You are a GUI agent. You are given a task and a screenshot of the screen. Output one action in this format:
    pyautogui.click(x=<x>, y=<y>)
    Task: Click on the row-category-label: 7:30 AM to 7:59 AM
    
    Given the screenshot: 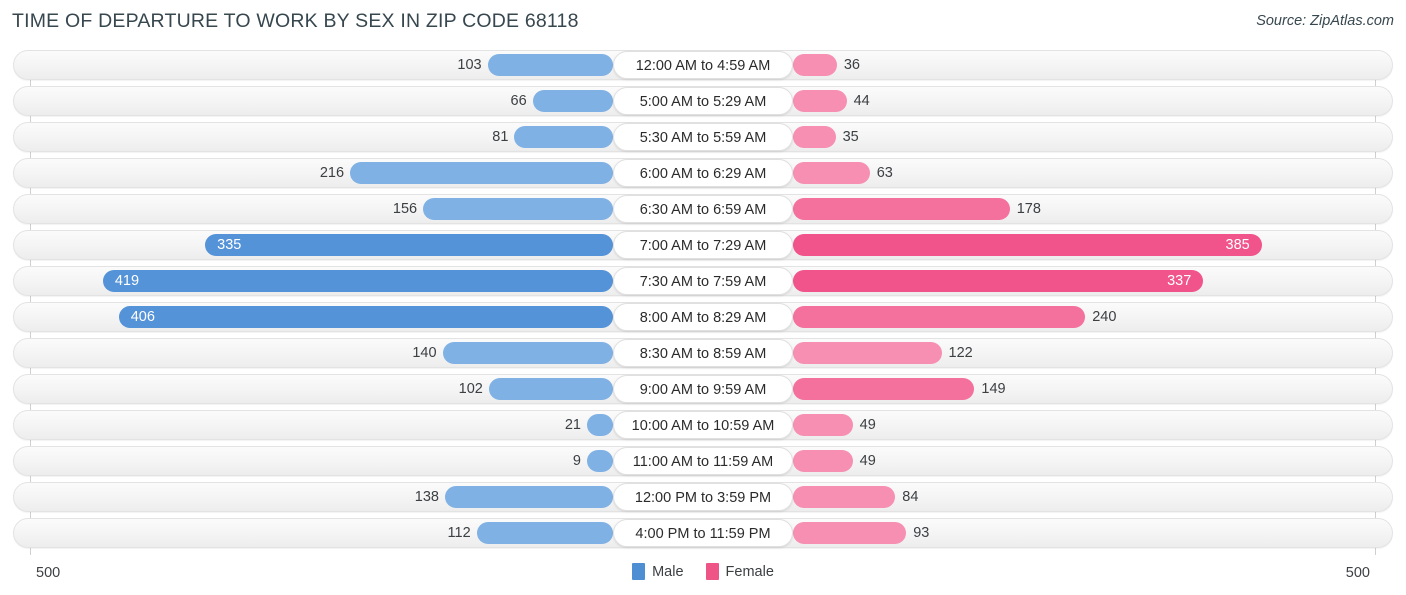 What is the action you would take?
    pyautogui.click(x=703, y=281)
    